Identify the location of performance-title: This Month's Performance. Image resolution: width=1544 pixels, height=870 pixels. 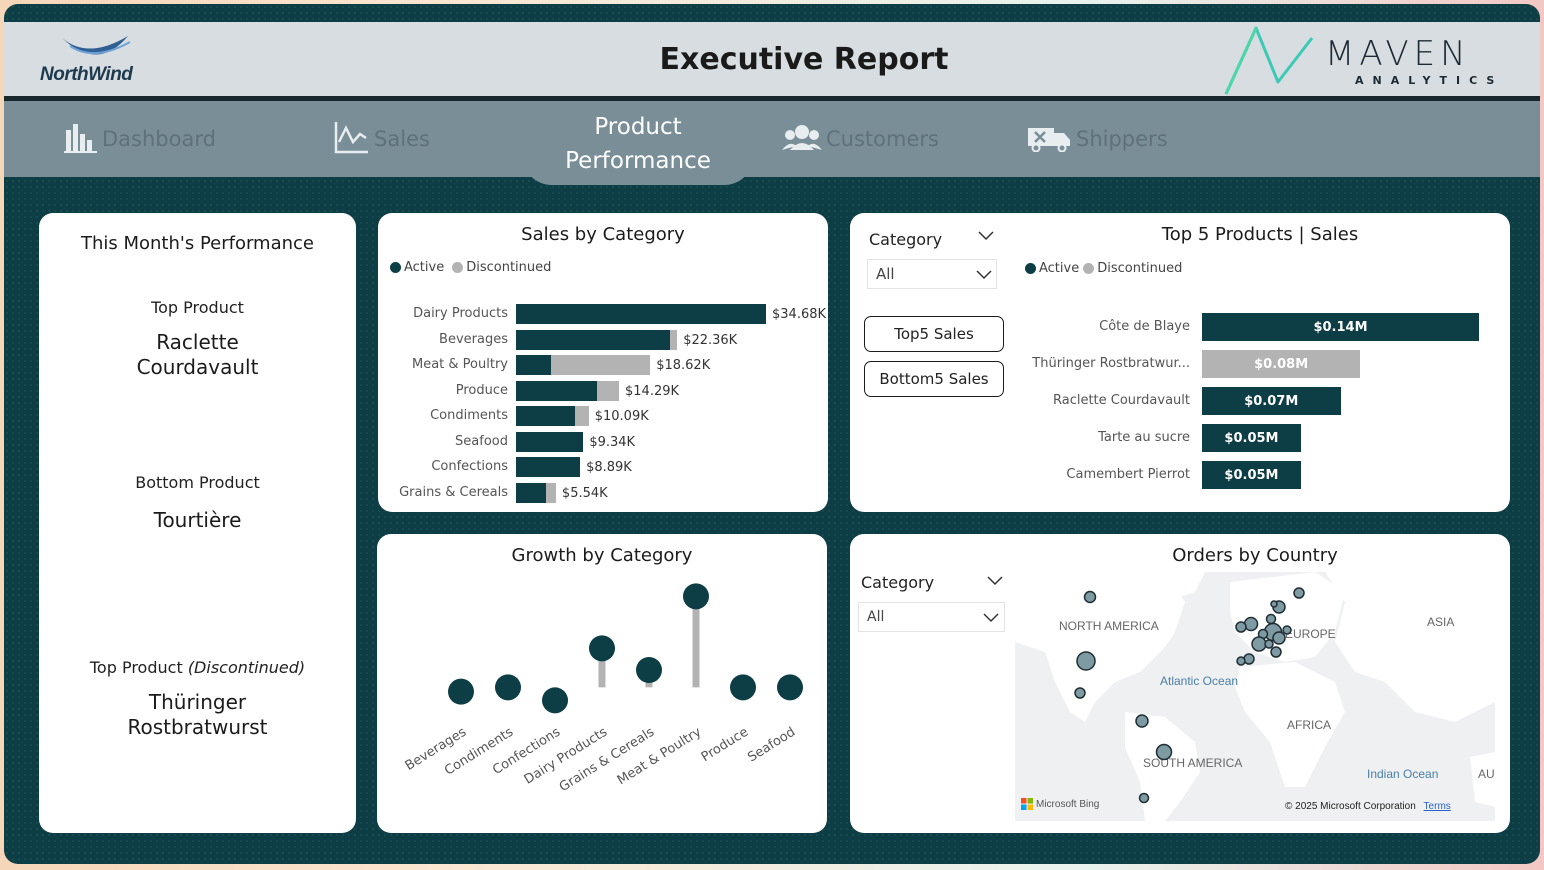
(197, 243).